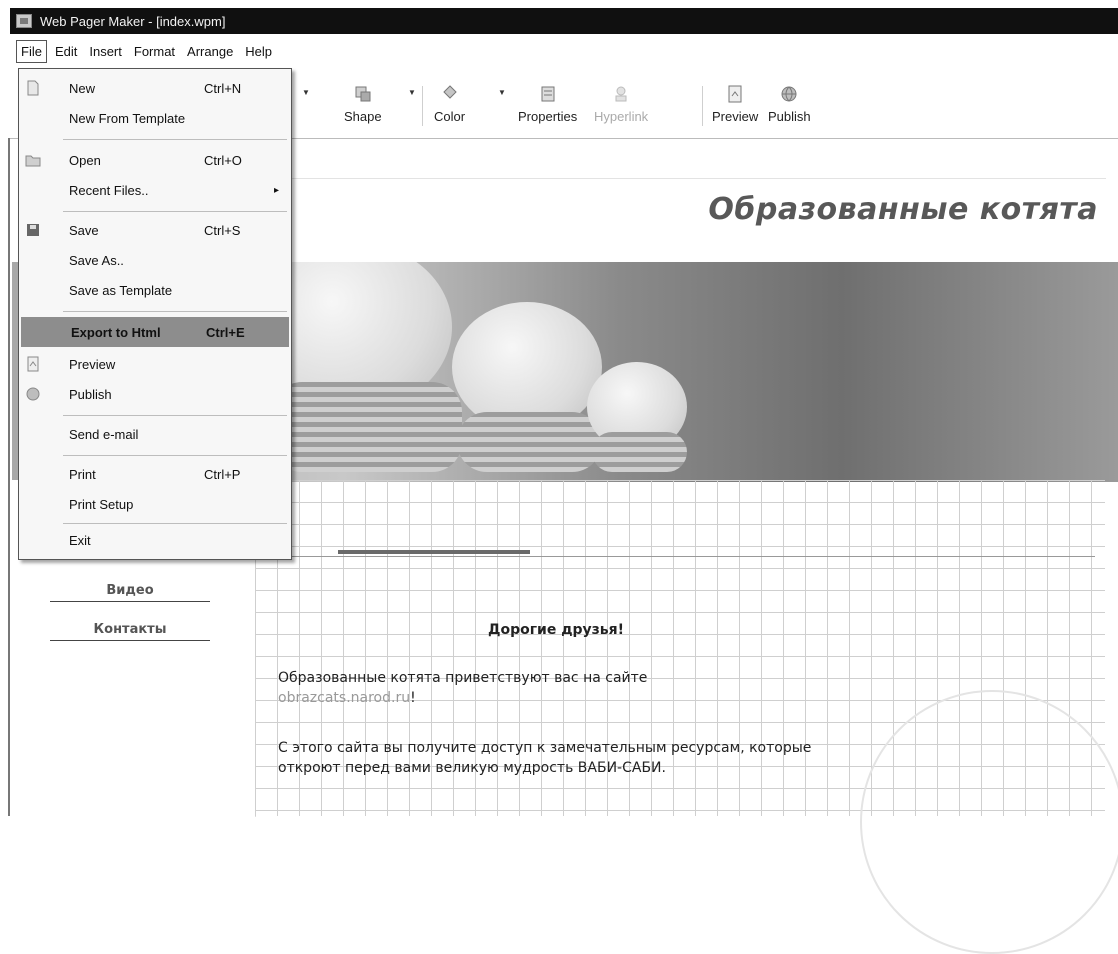 The image size is (1118, 954). I want to click on window-title: Web Pager Maker - [index.wpm], so click(133, 21).